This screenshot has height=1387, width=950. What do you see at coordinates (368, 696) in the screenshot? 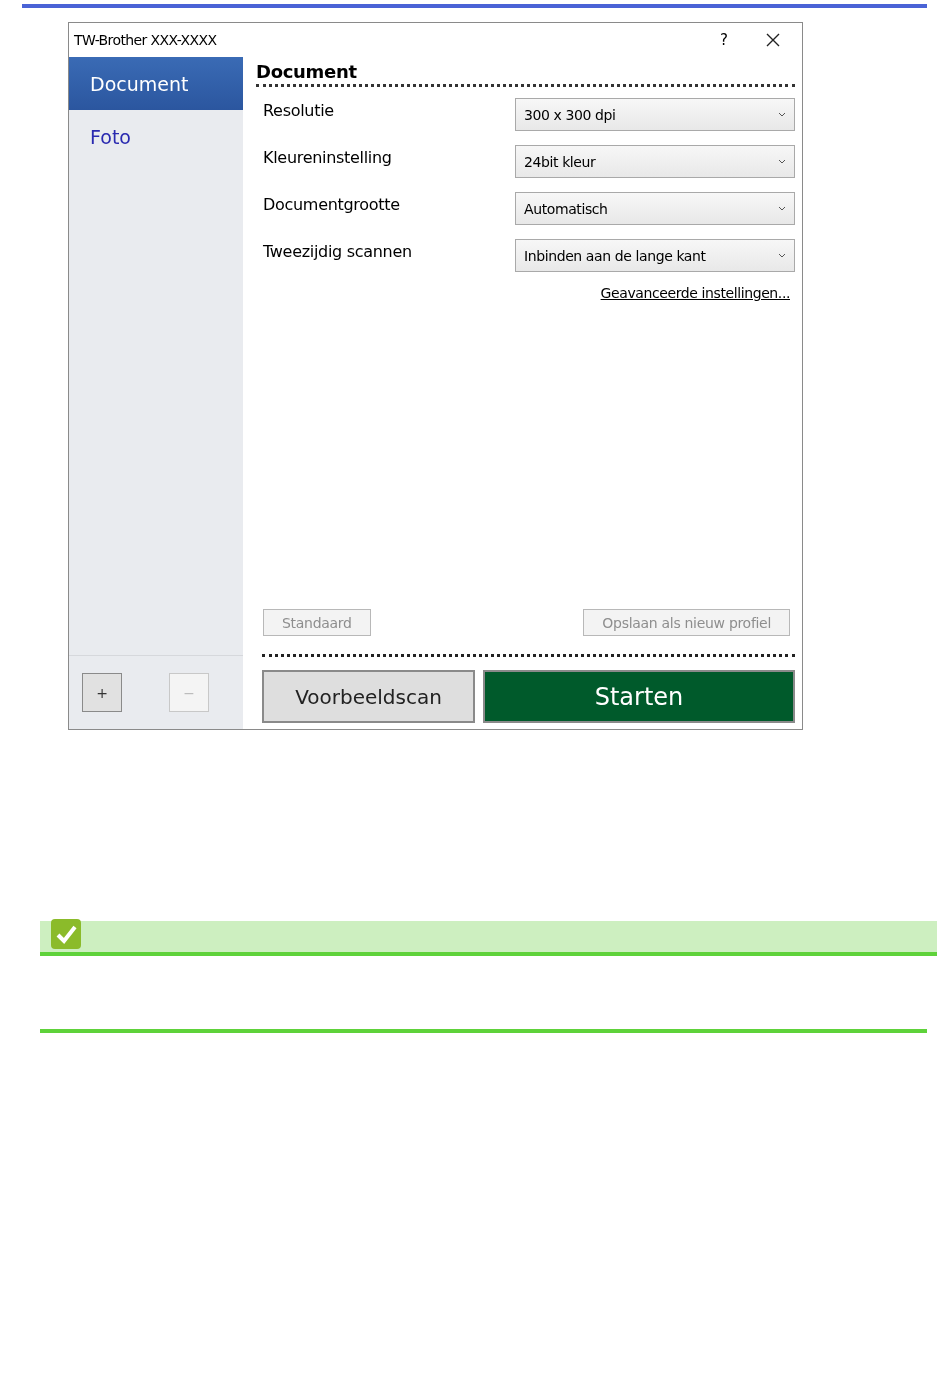
I see `preview-scan-button: Voorbeeldscan` at bounding box center [368, 696].